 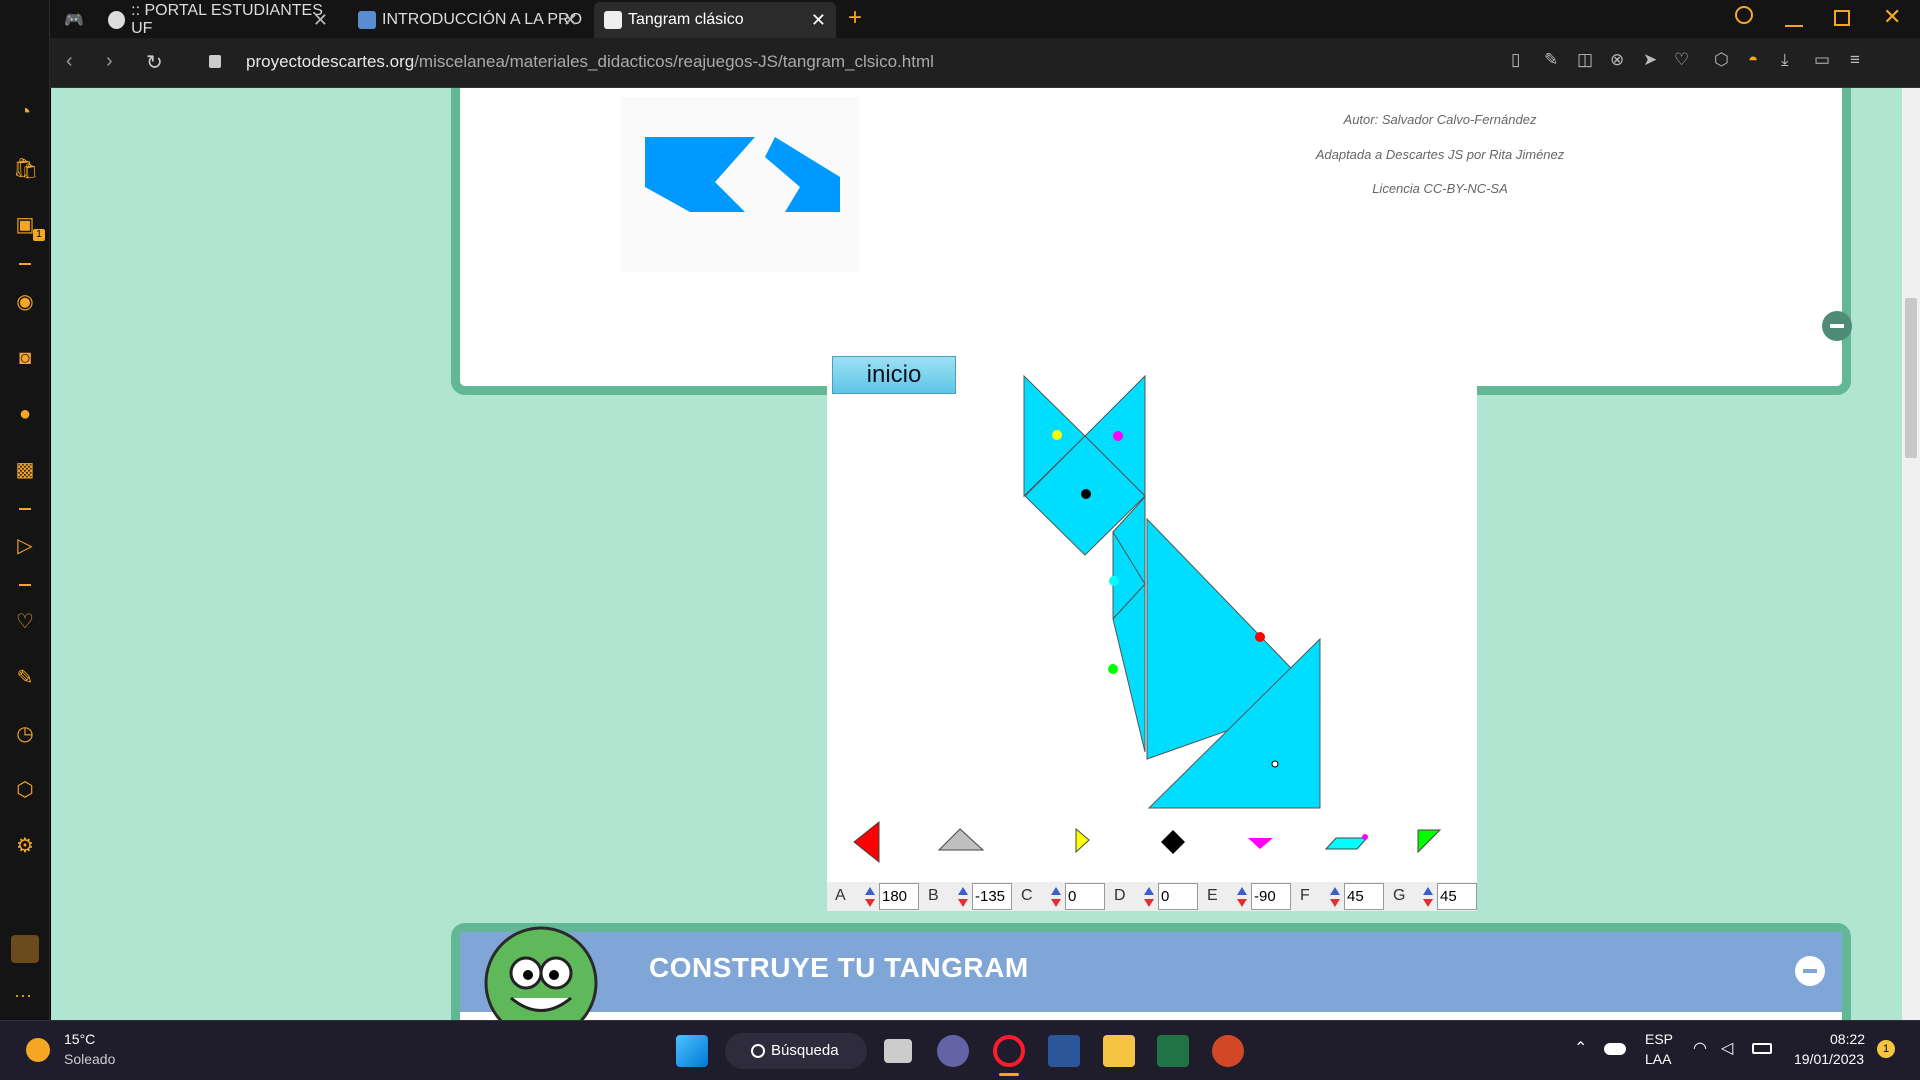 I want to click on weather-temp: 15°C, so click(x=79, y=1039).